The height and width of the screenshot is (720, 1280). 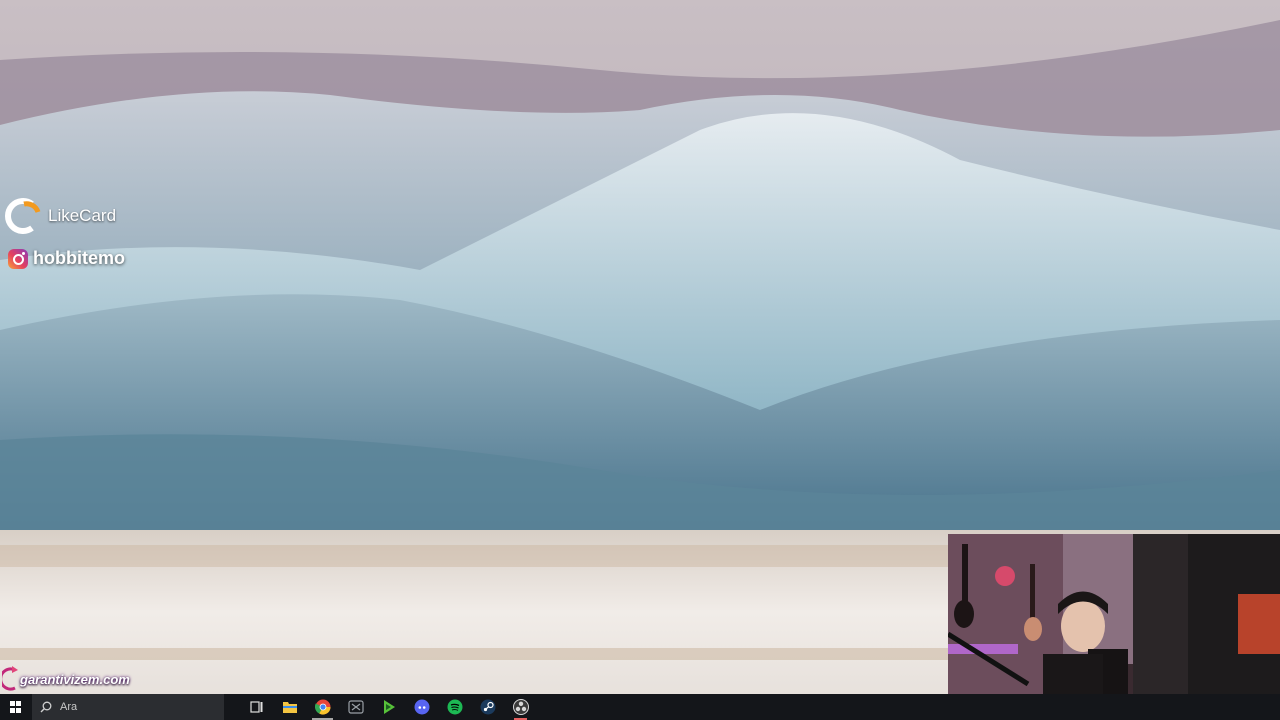 I want to click on task-view-button, so click(x=256, y=707).